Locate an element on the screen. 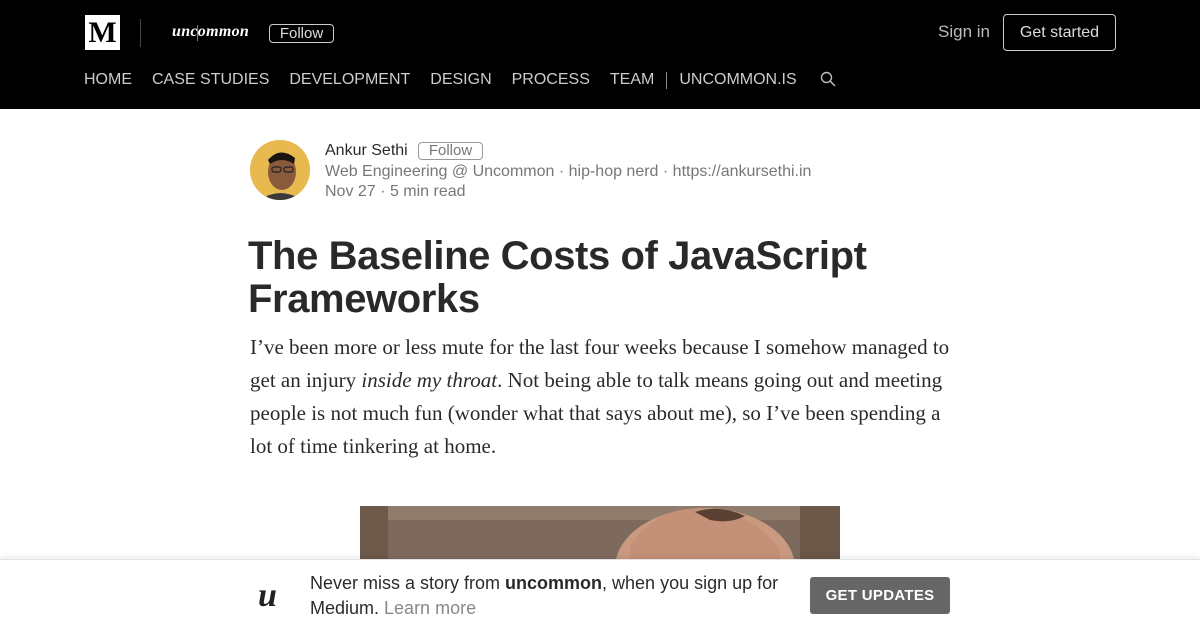  post-meta: Nov 27 · 5 min read is located at coordinates (395, 192).